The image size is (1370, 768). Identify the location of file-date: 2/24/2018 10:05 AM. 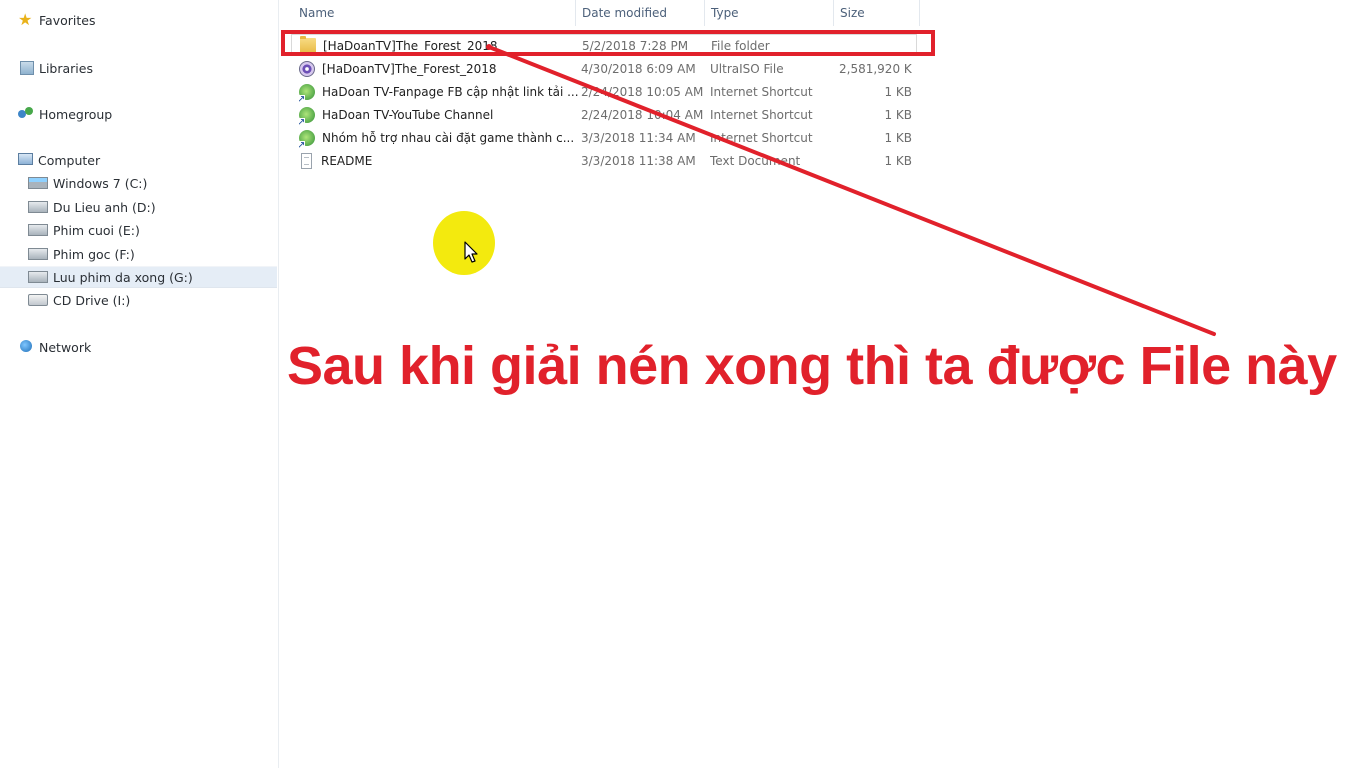
(642, 92).